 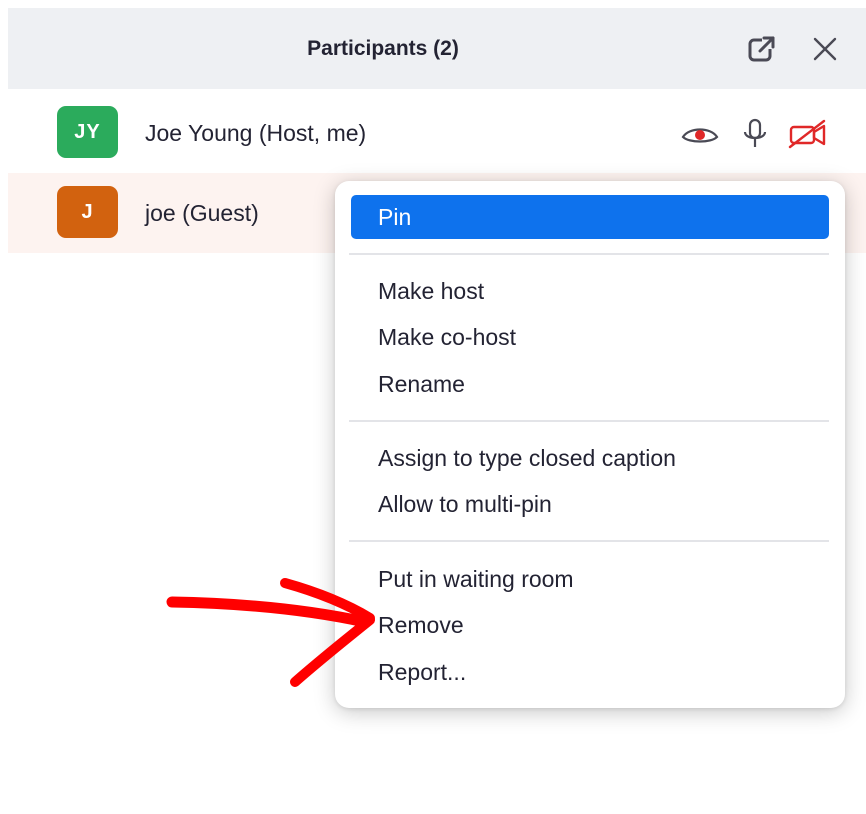 I want to click on menu-item-assign-closed-caption: Assign to type closed caption, so click(x=590, y=458).